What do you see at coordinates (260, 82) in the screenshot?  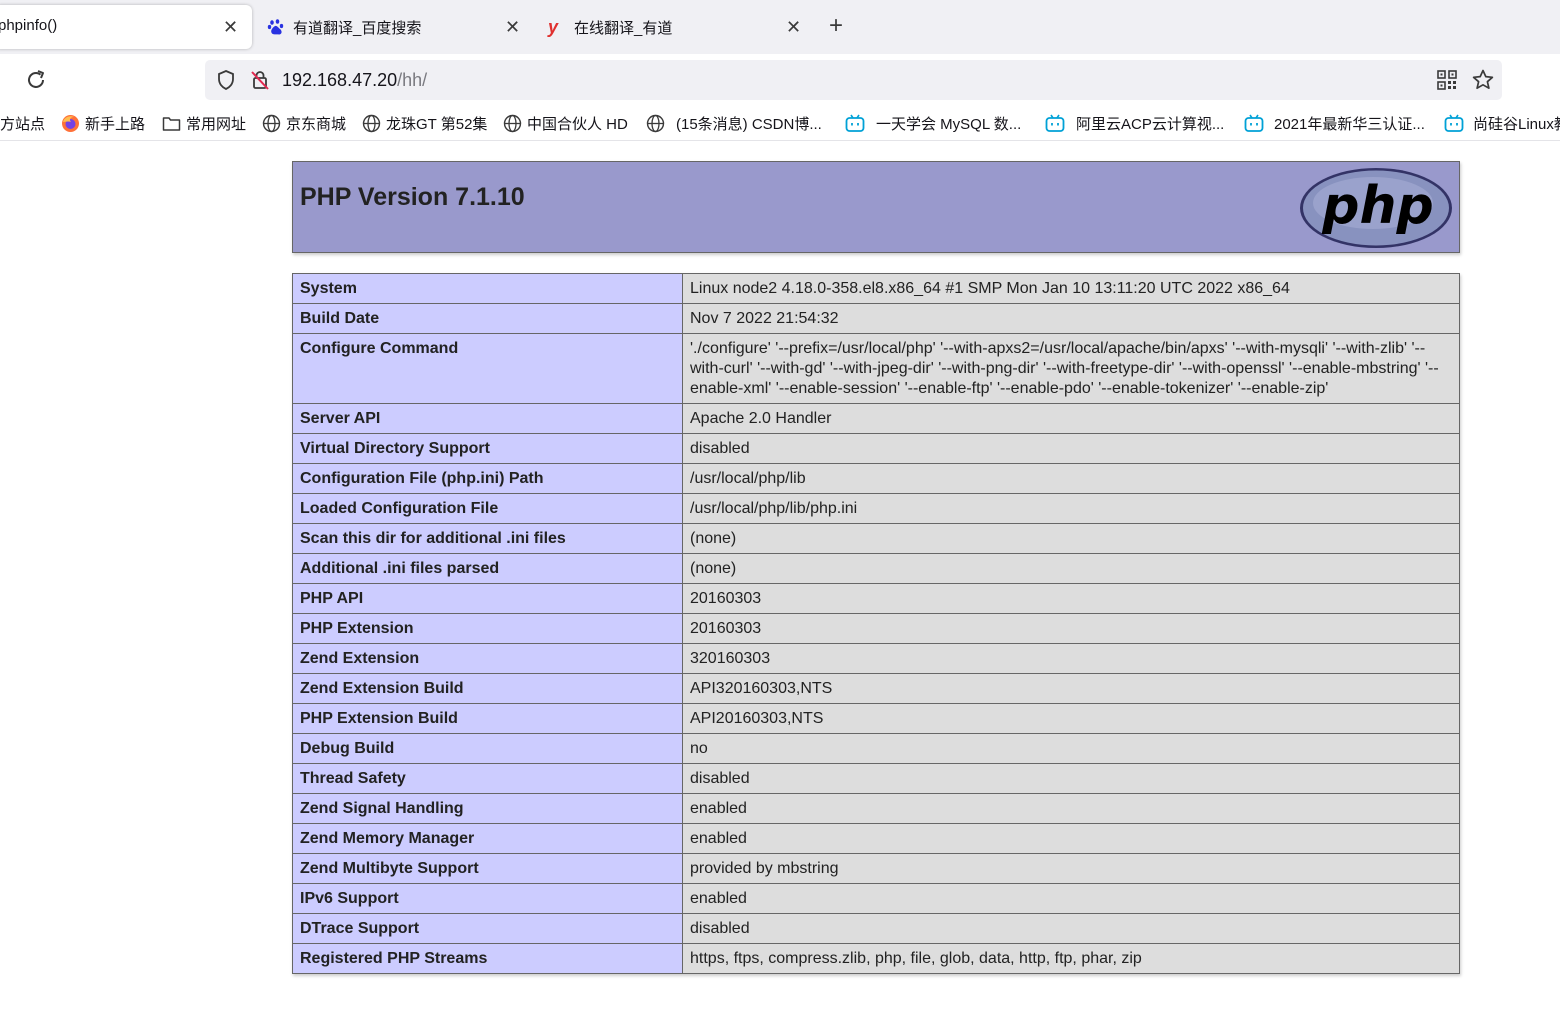 I see `insecure-lock-icon` at bounding box center [260, 82].